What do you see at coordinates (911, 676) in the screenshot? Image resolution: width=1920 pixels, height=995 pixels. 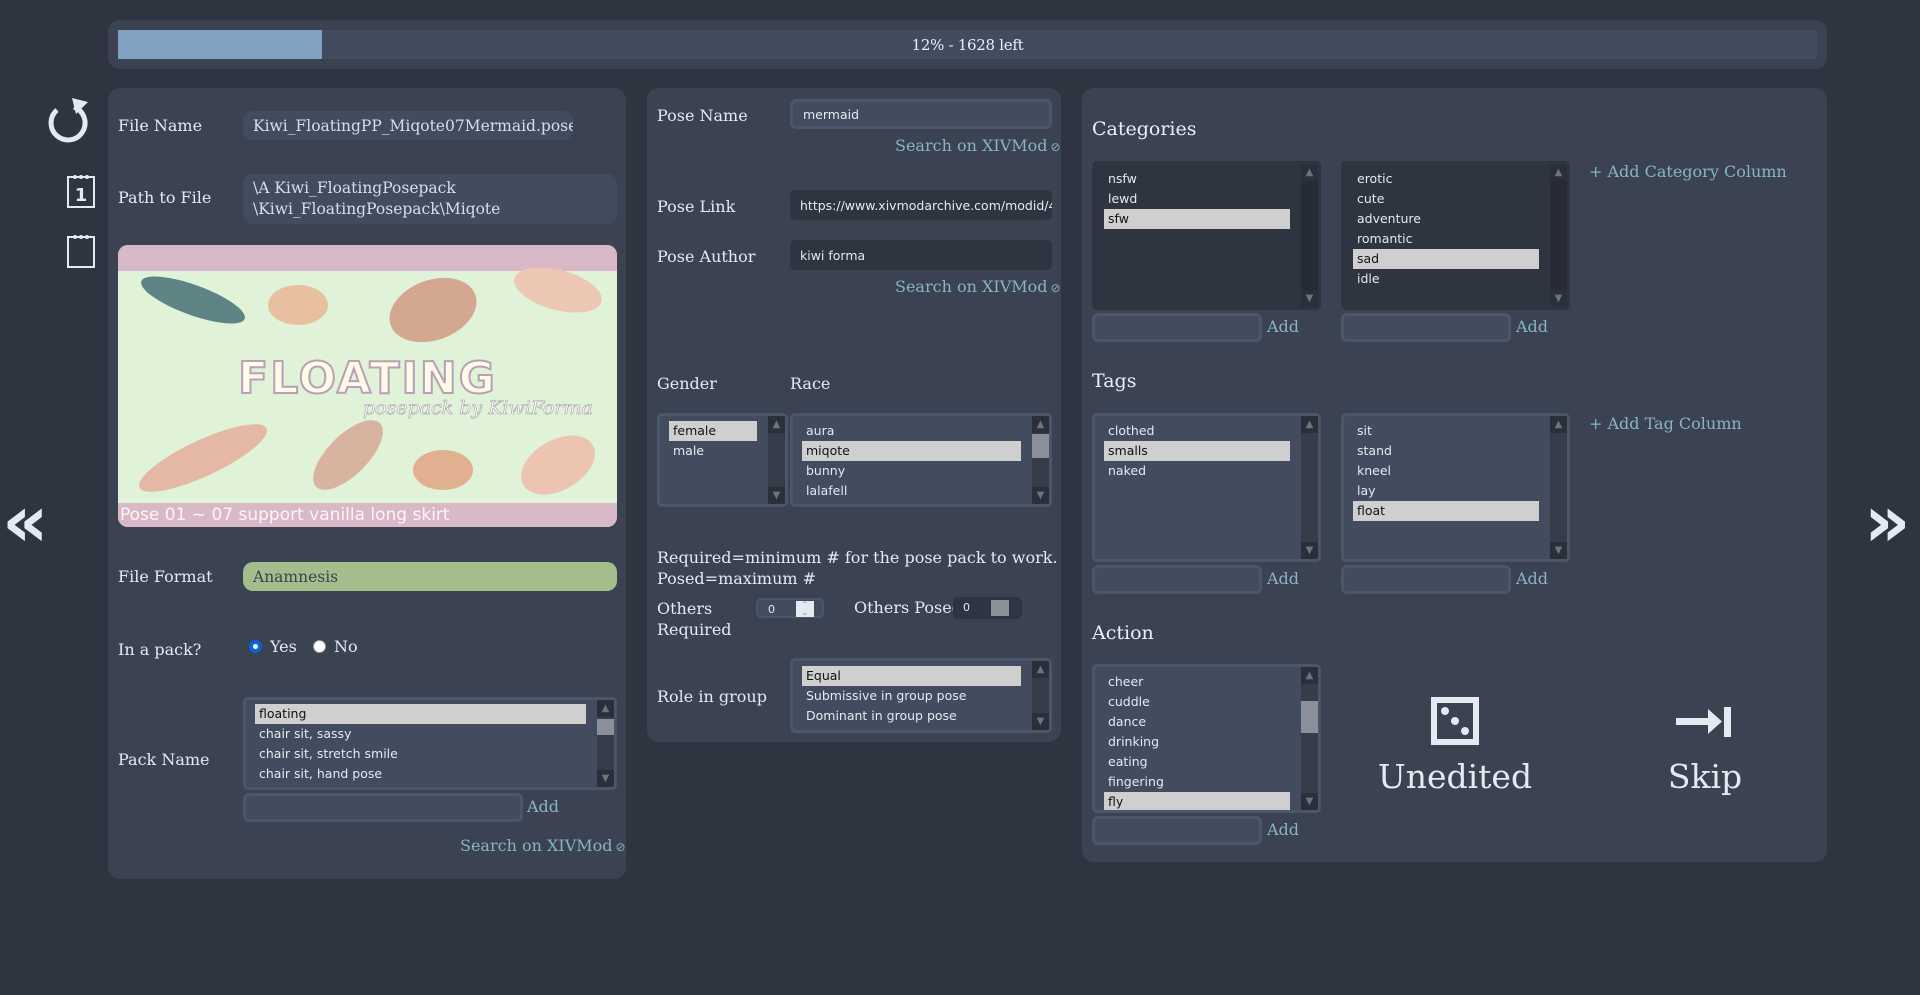 I see `list-item: Equal` at bounding box center [911, 676].